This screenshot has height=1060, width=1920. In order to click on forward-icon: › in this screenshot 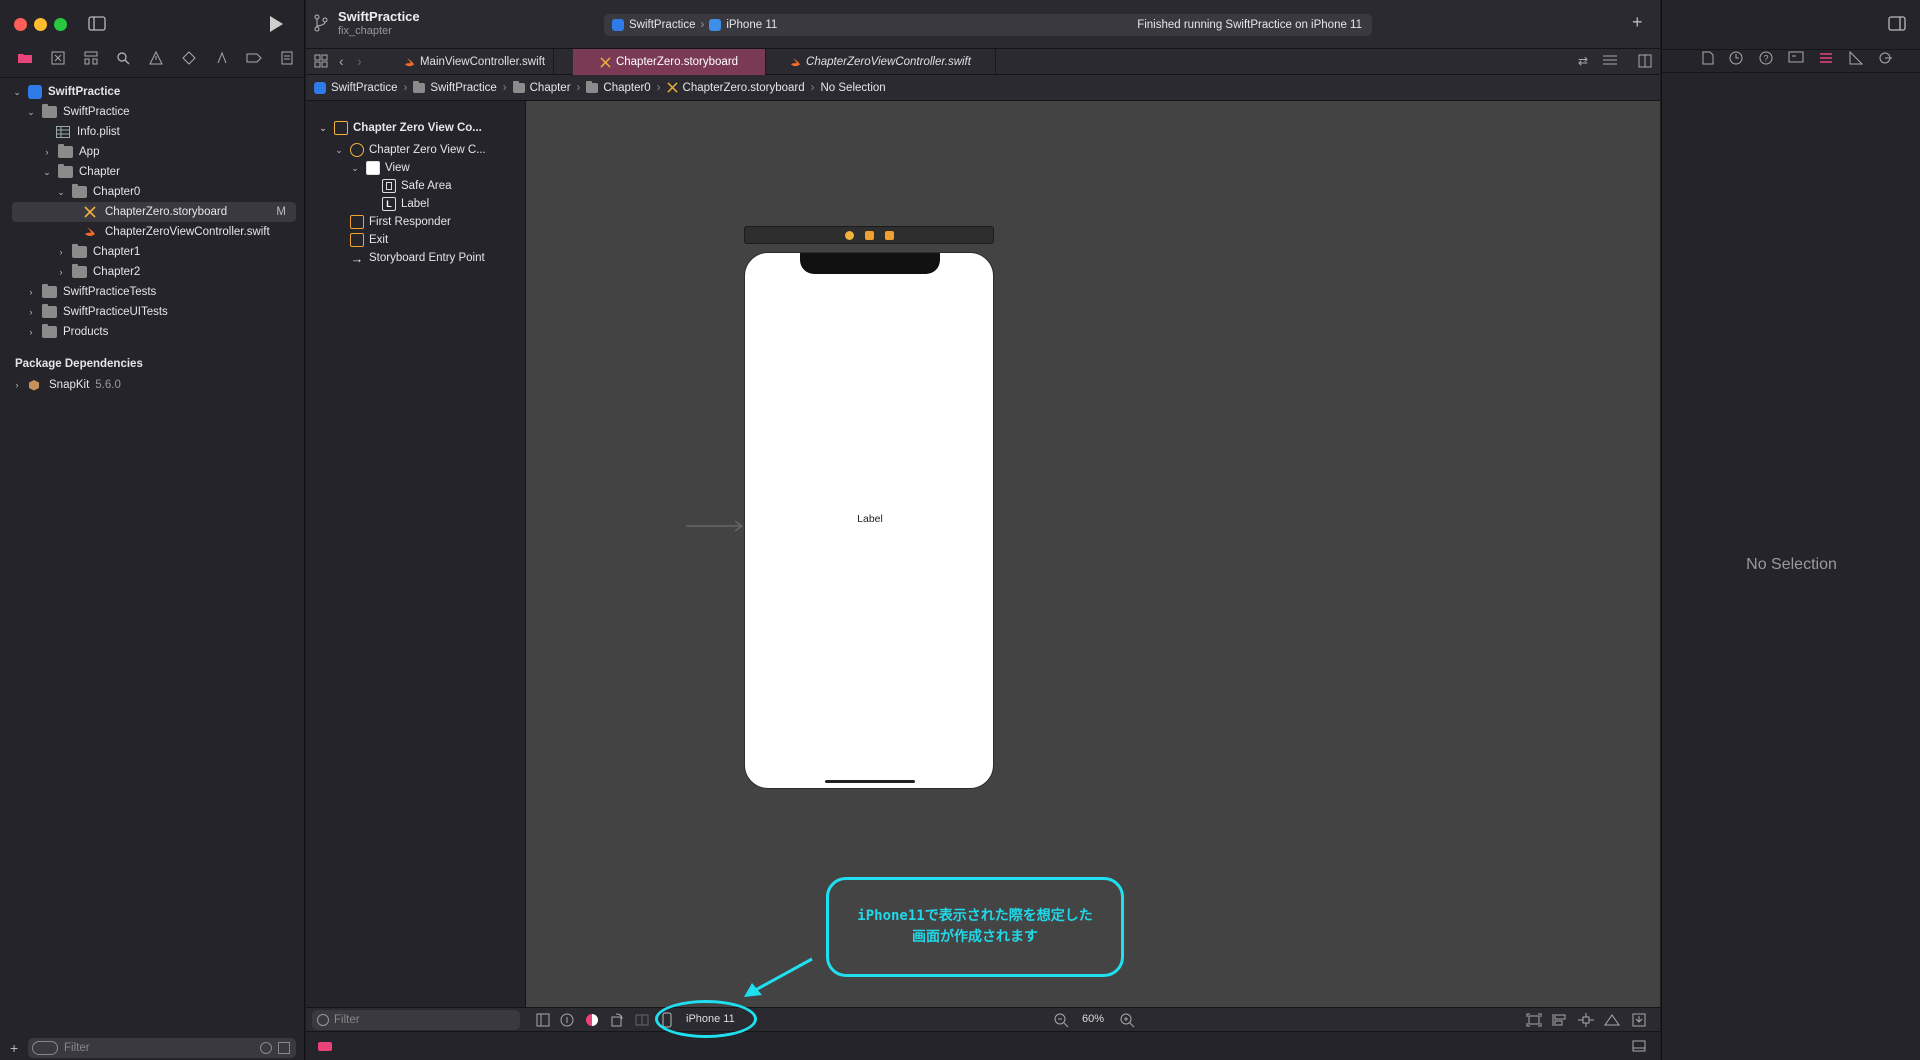, I will do `click(359, 61)`.